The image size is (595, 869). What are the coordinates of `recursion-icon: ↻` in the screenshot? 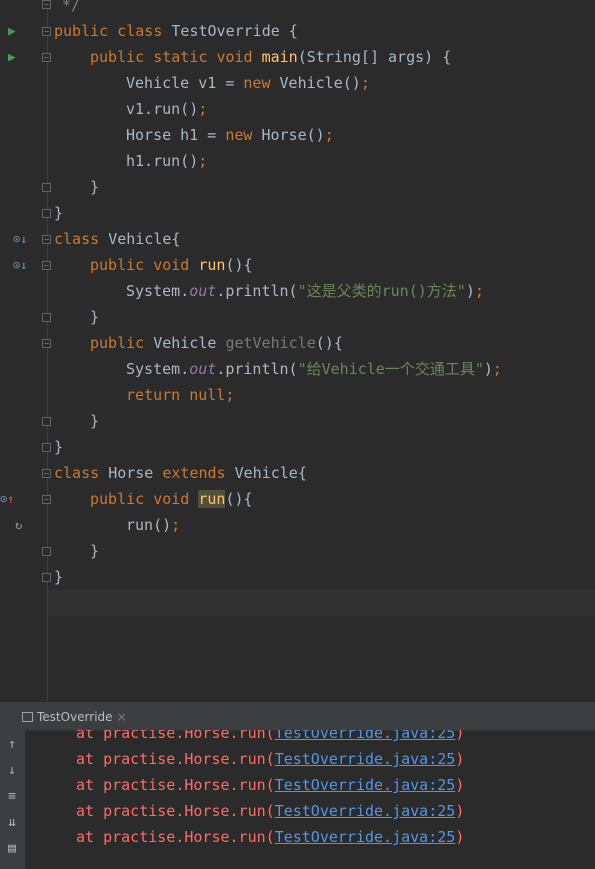 It's located at (19, 525).